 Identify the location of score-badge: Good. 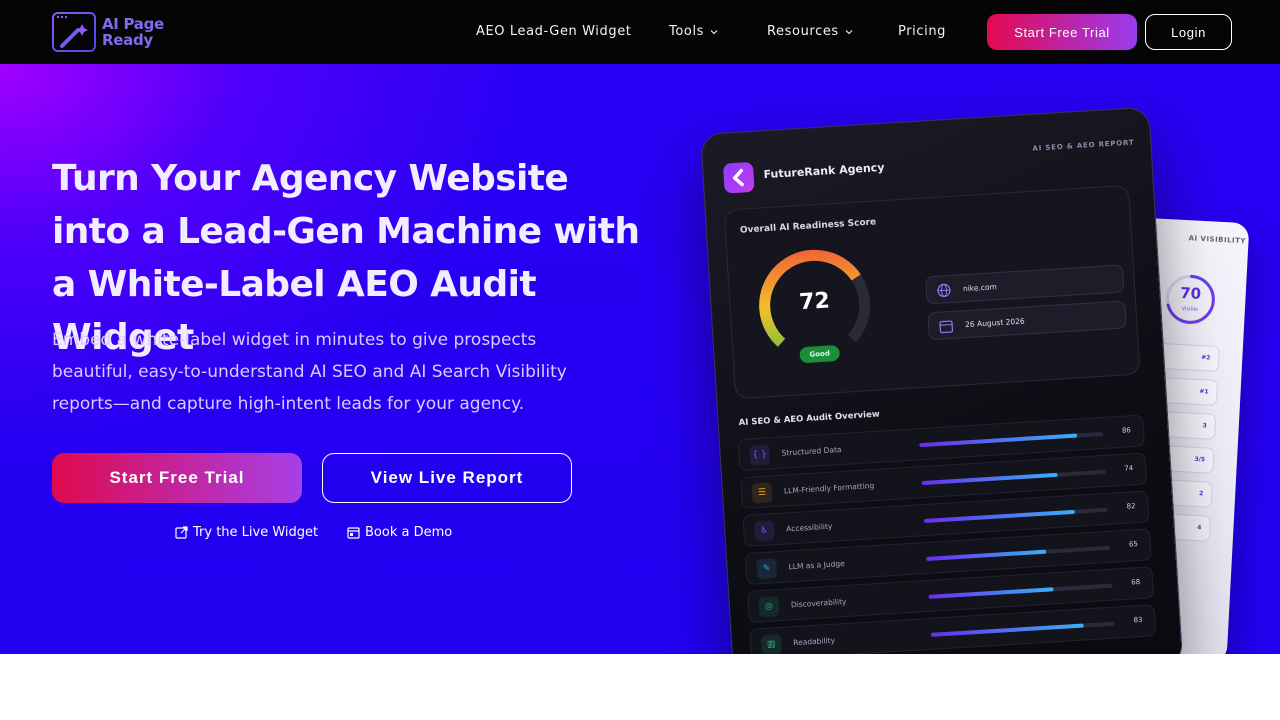
(820, 354).